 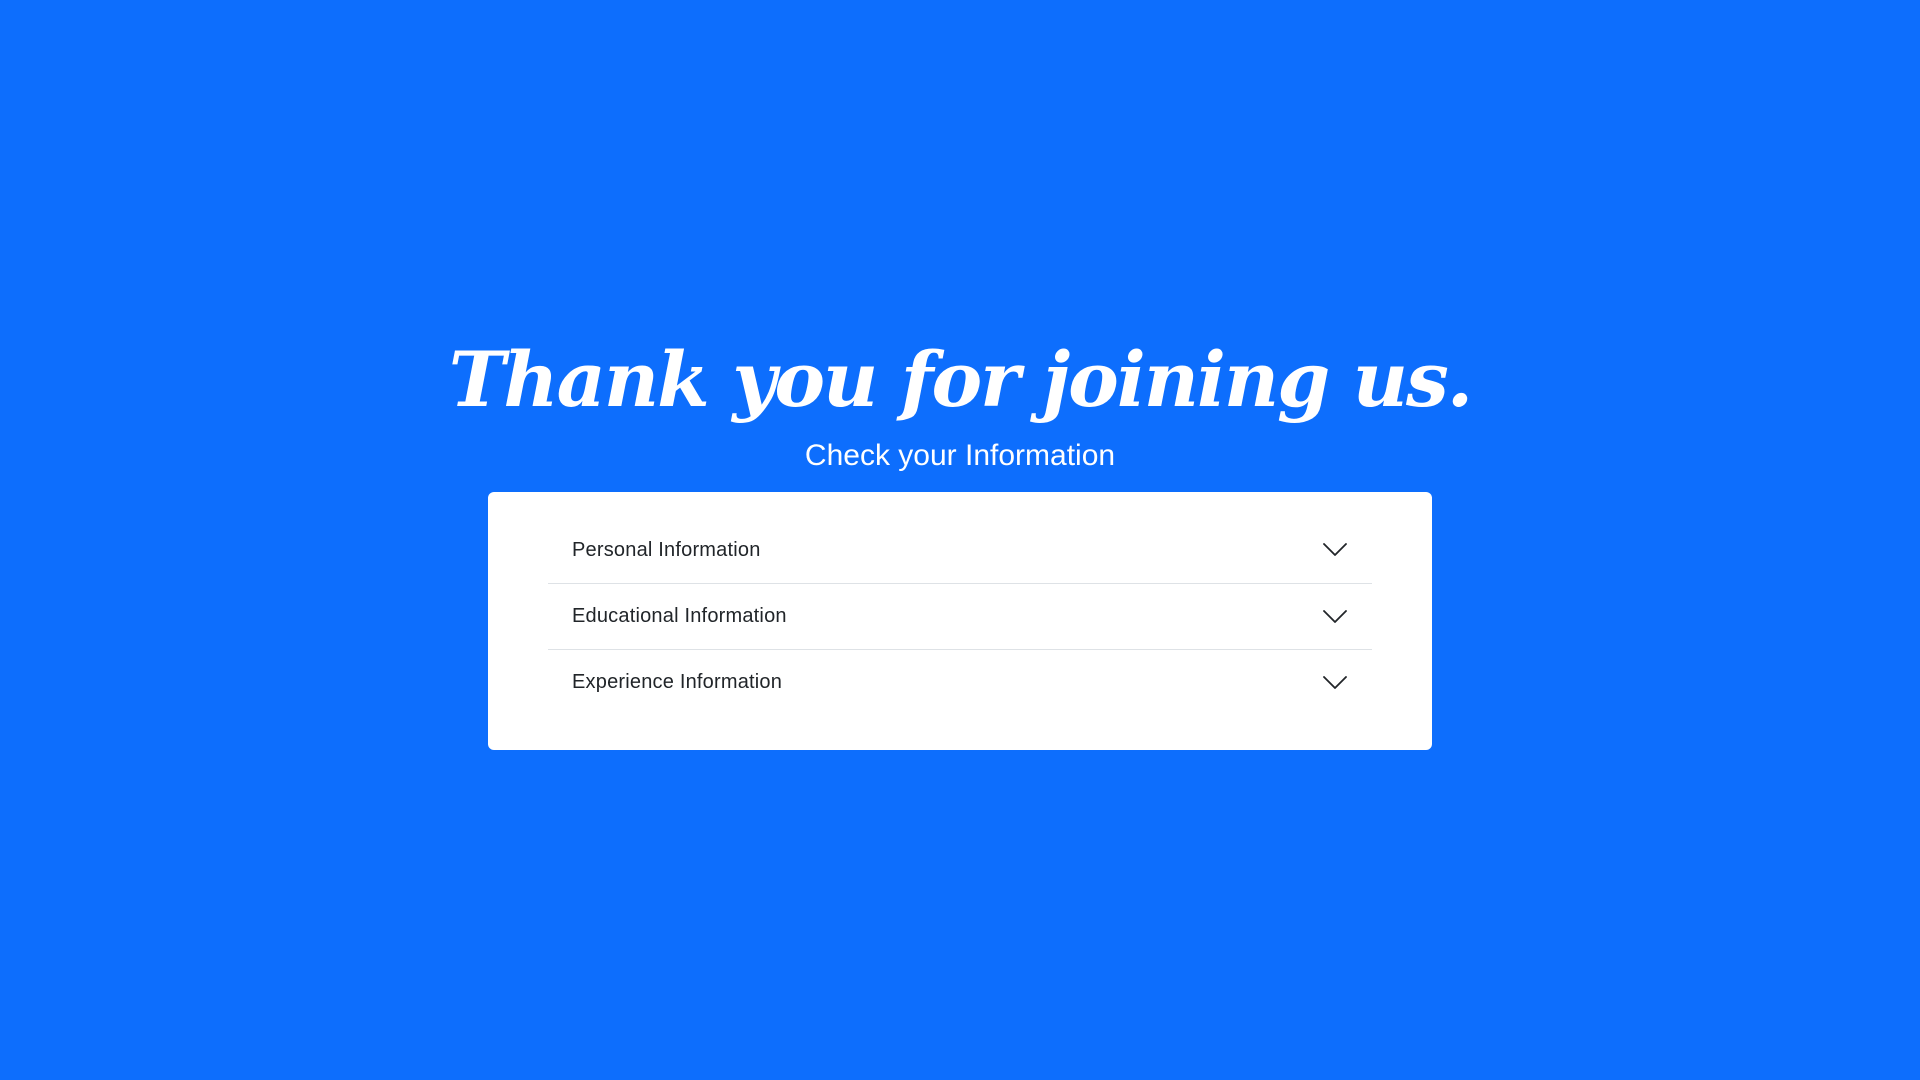 What do you see at coordinates (960, 682) in the screenshot?
I see `accordion-item-experience-information: Experience Information` at bounding box center [960, 682].